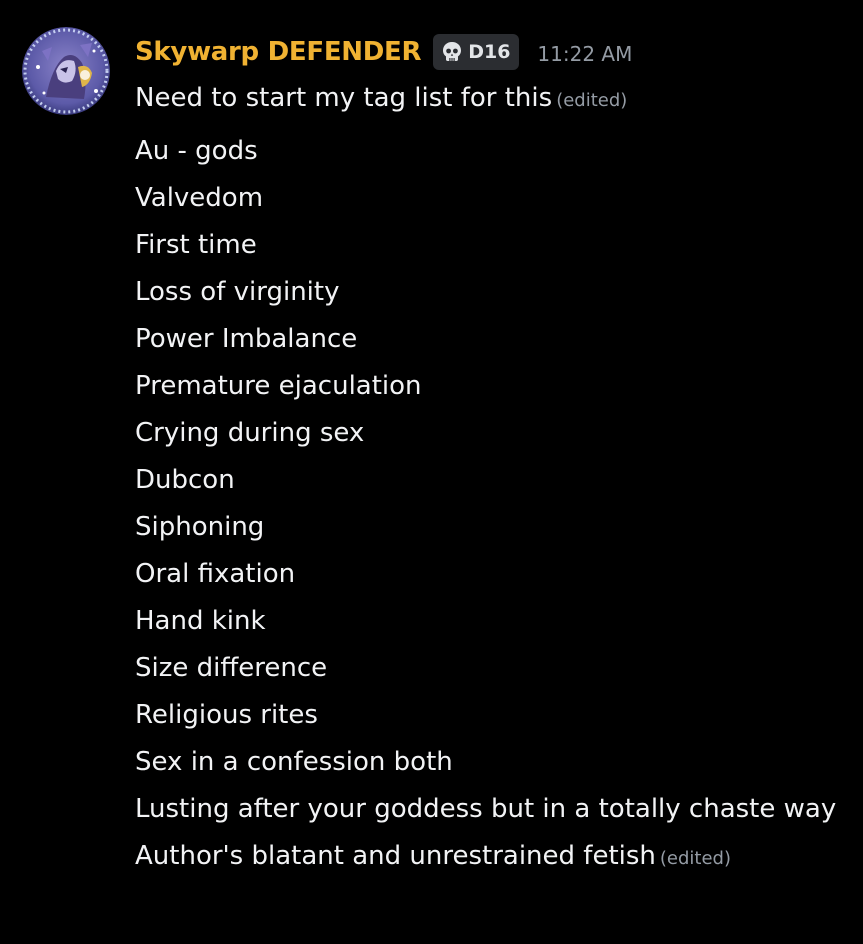  I want to click on tag-list-item: Premature ejaculation, so click(278, 386).